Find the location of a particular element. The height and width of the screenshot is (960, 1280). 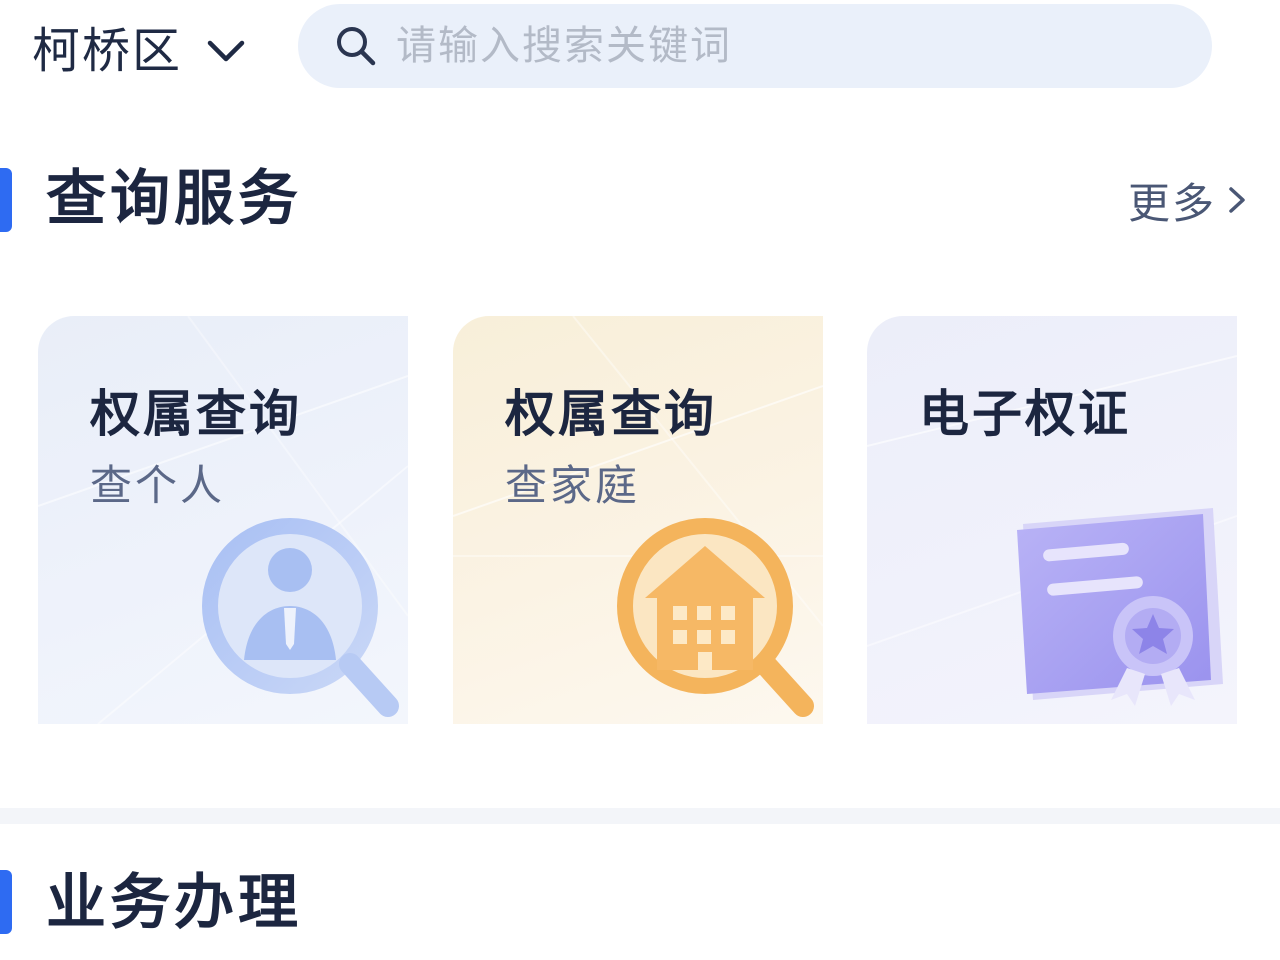

card-title: 电子权证 is located at coordinates (1025, 414).